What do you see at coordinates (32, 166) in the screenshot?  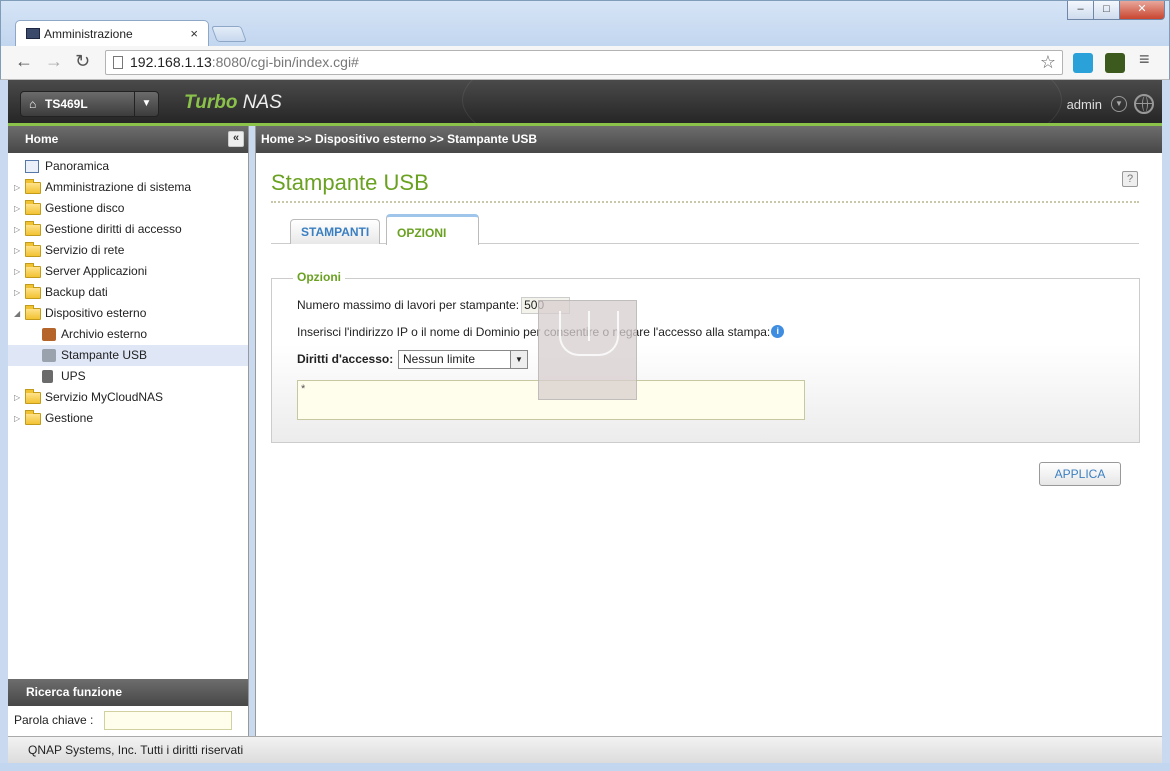 I see `overview-icon` at bounding box center [32, 166].